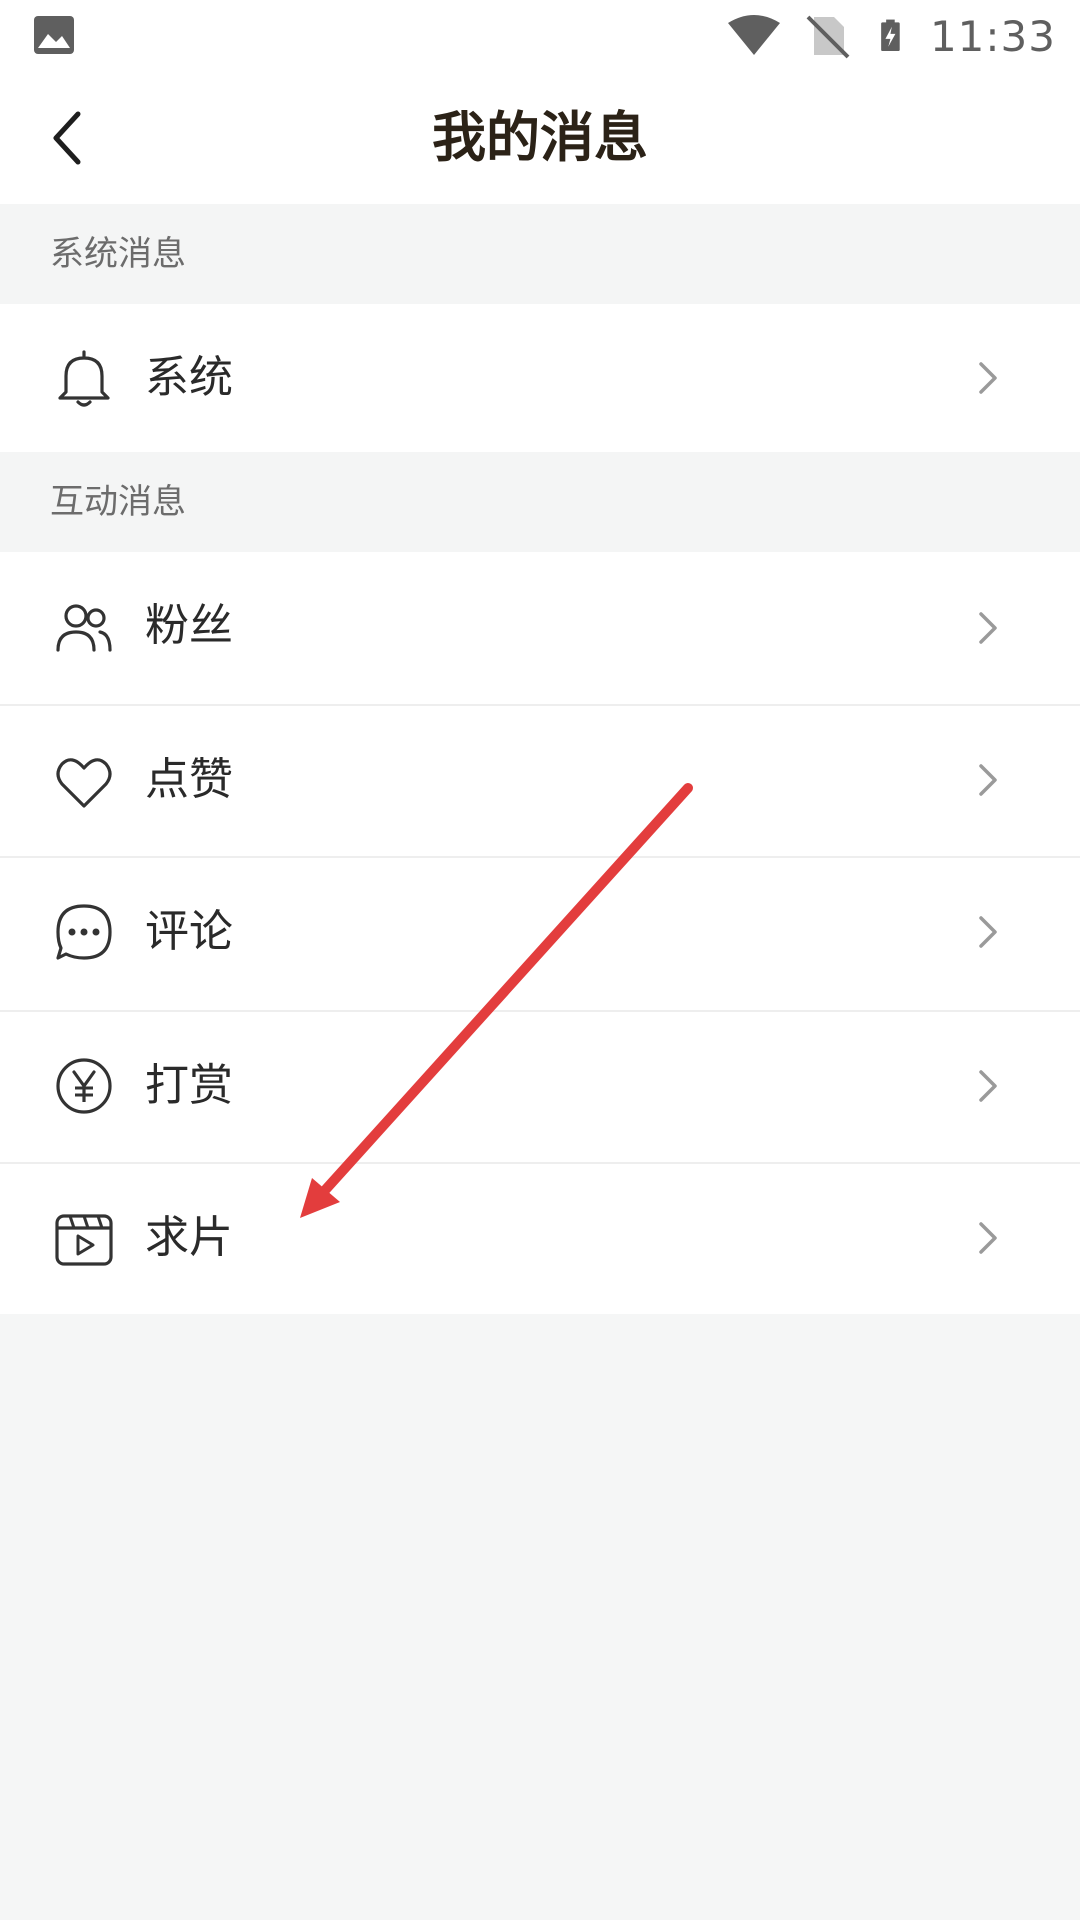  I want to click on wifi-icon, so click(753, 35).